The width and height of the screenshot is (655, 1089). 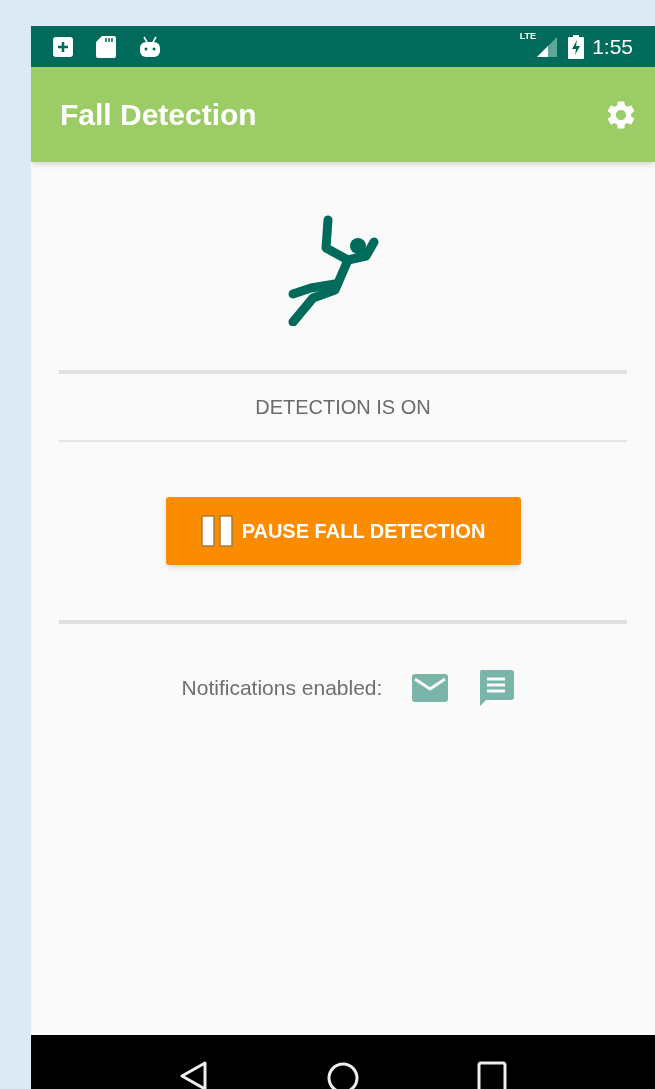 I want to click on detection-status: DETECTION IS ON, so click(x=343, y=407).